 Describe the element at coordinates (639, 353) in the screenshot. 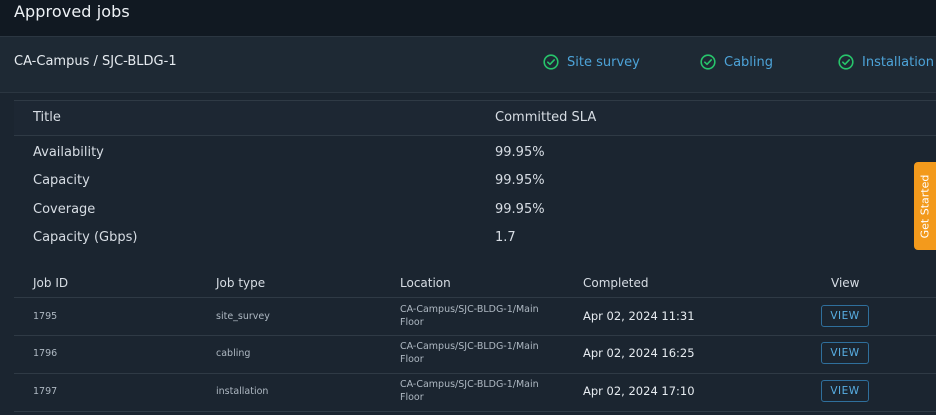

I see `job-completed: Apr 02, 2024 16:25` at that location.